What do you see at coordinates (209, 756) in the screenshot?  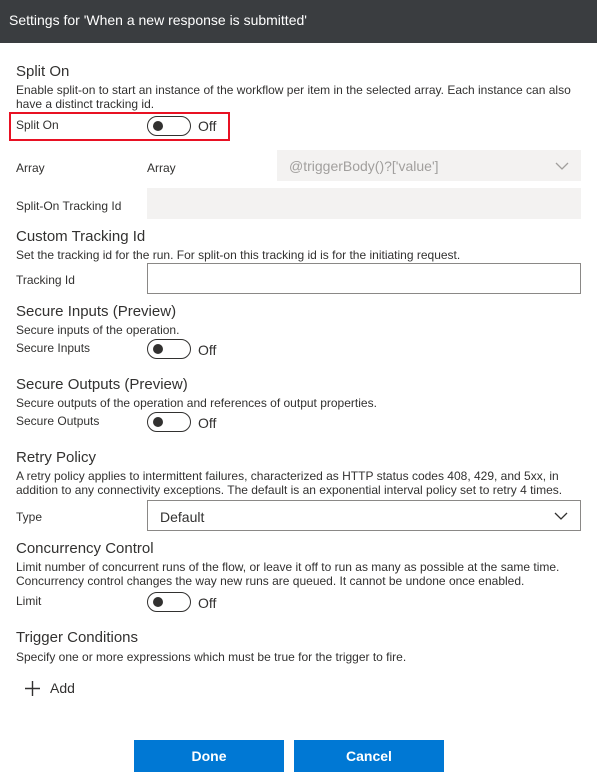 I see `done-button: Done` at bounding box center [209, 756].